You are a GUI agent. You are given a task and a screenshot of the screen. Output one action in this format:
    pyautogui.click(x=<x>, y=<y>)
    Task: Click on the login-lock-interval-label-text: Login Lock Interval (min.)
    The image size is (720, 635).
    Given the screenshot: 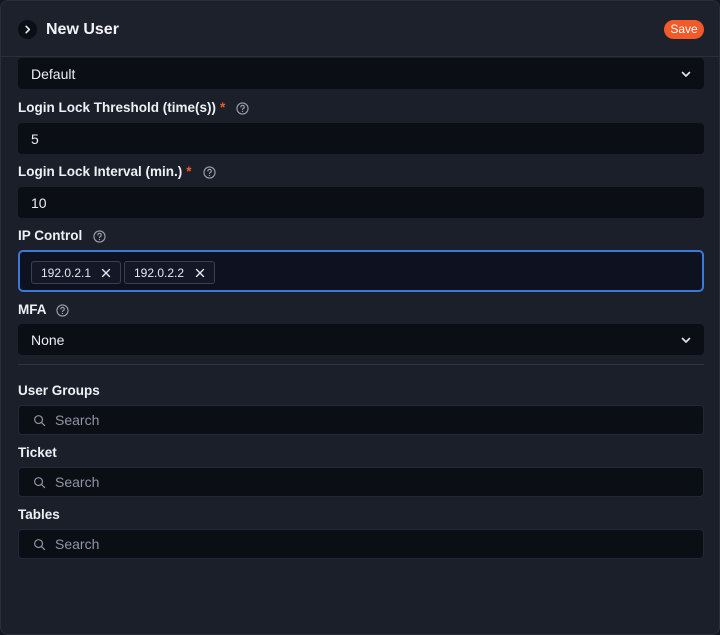 What is the action you would take?
    pyautogui.click(x=100, y=171)
    